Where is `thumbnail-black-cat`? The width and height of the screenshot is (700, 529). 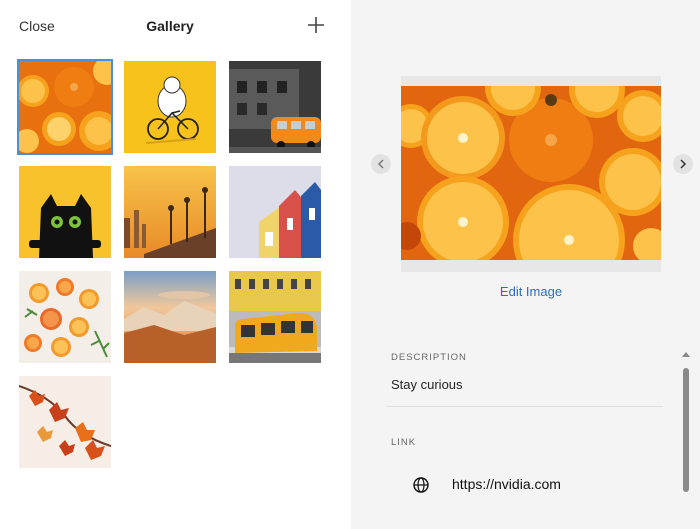 thumbnail-black-cat is located at coordinates (65, 212).